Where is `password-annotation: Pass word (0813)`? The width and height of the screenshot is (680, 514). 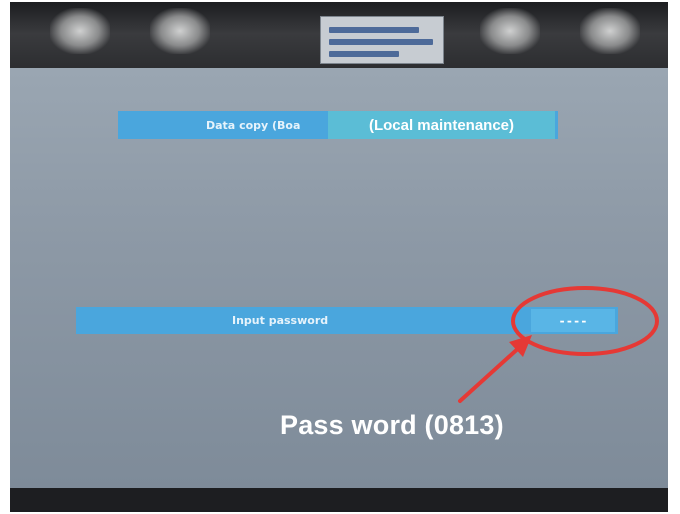
password-annotation: Pass word (0813) is located at coordinates (392, 425).